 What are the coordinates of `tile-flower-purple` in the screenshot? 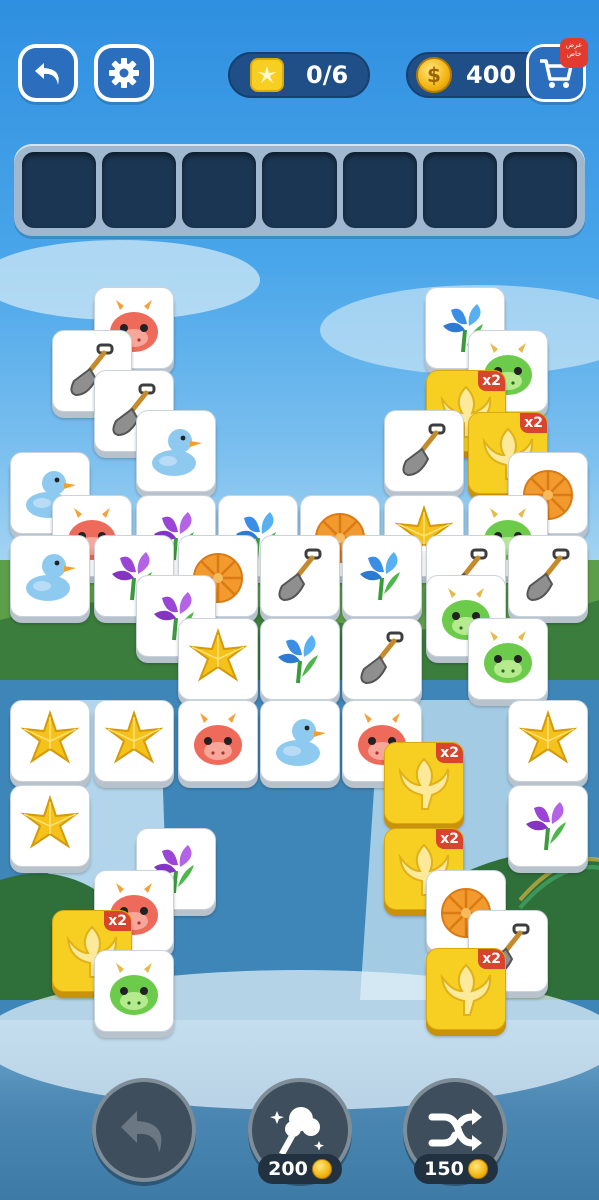 It's located at (548, 826).